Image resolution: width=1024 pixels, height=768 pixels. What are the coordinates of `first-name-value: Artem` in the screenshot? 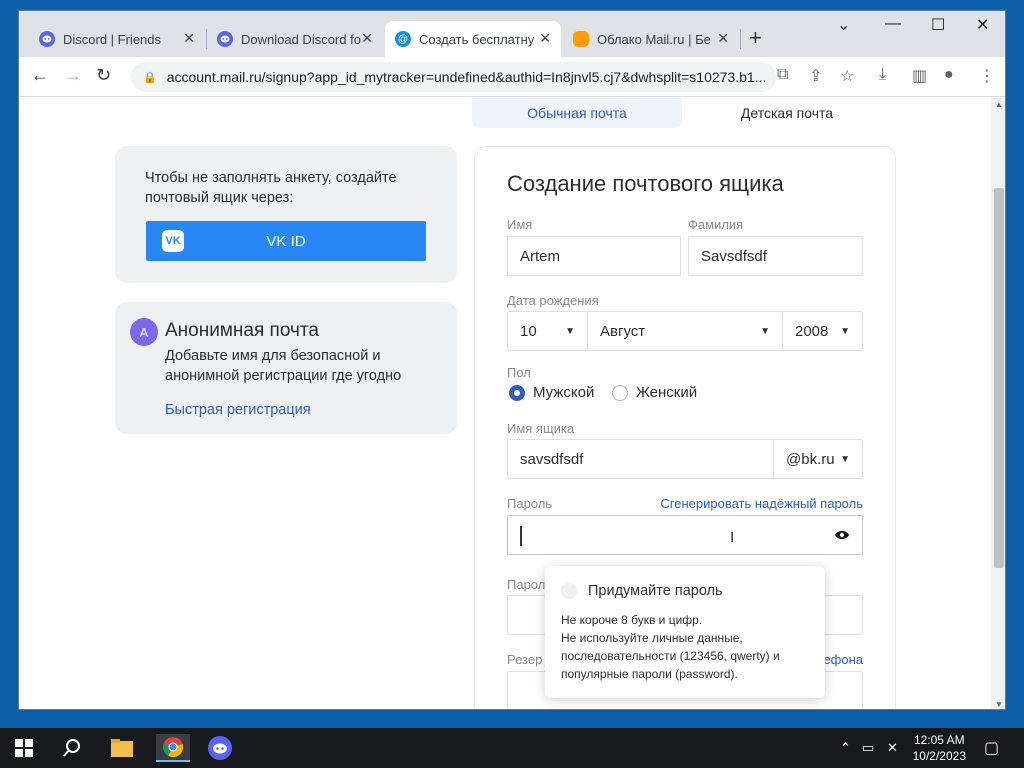 It's located at (540, 256).